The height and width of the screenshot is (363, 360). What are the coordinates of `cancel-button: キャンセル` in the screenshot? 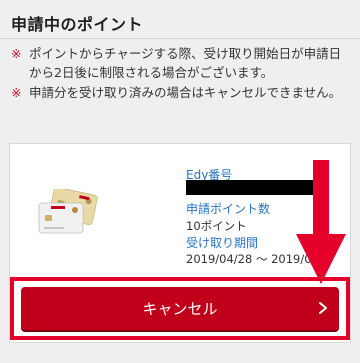 It's located at (180, 308).